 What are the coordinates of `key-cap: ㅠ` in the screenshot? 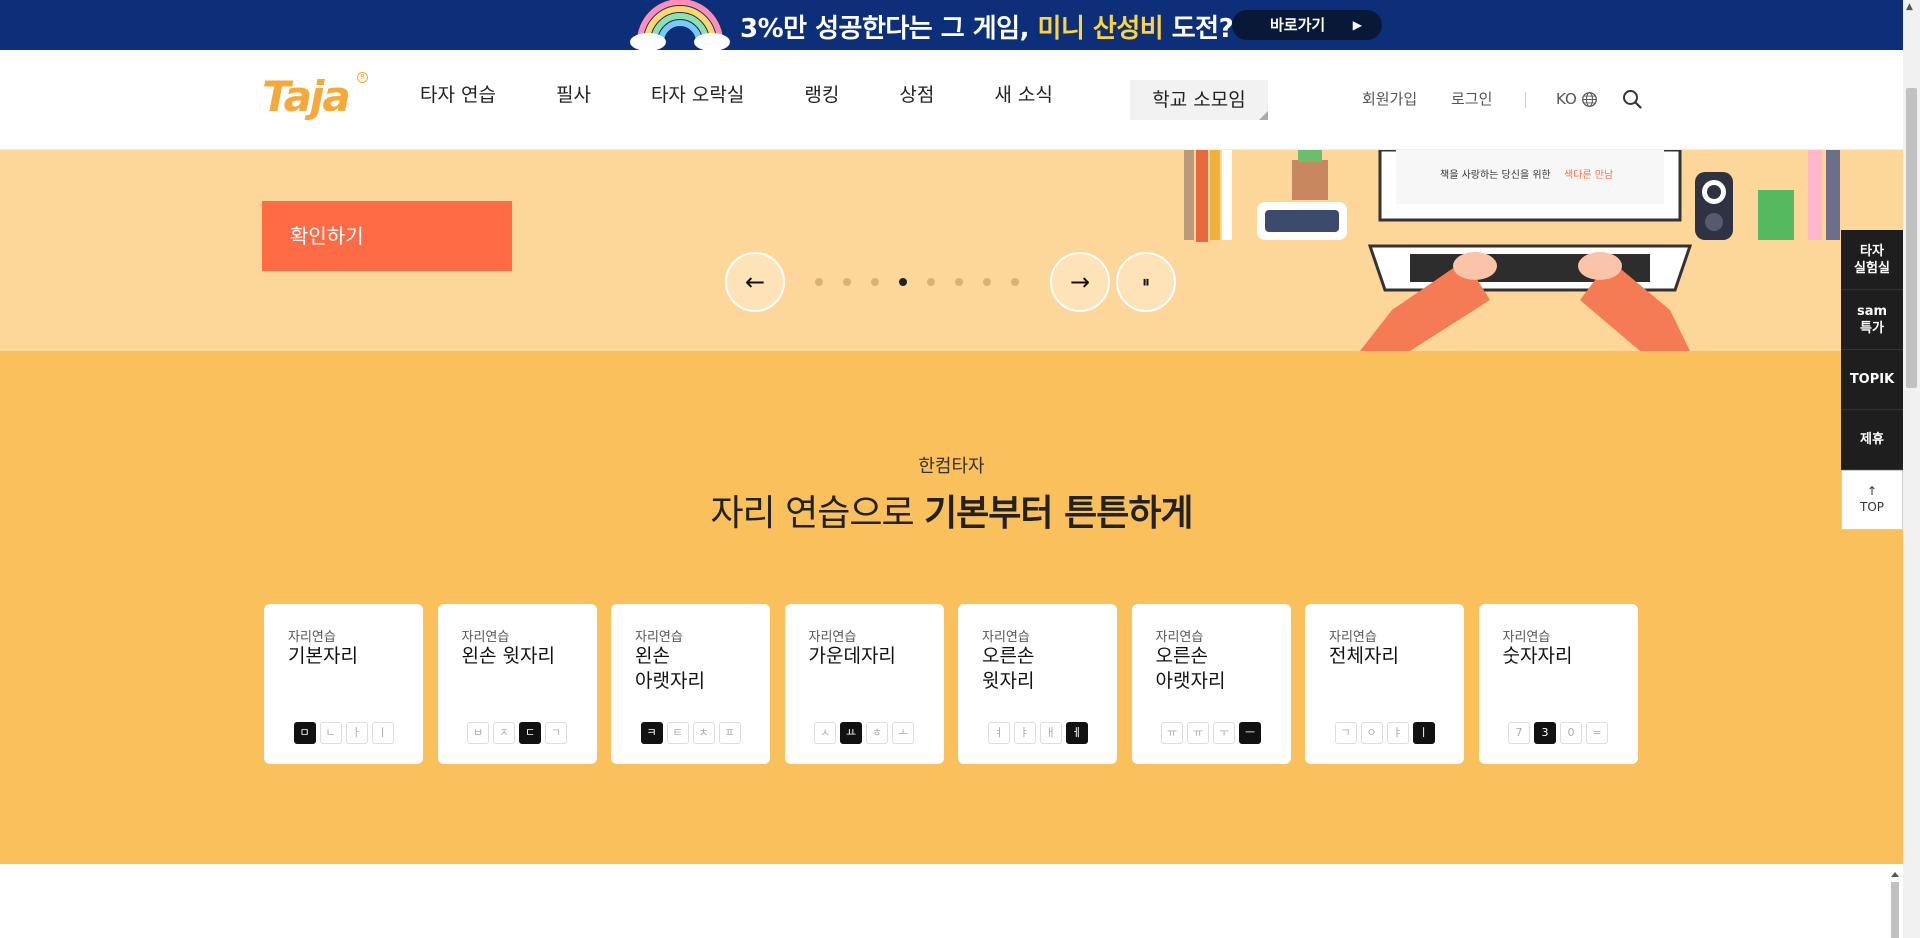 It's located at (1172, 733).